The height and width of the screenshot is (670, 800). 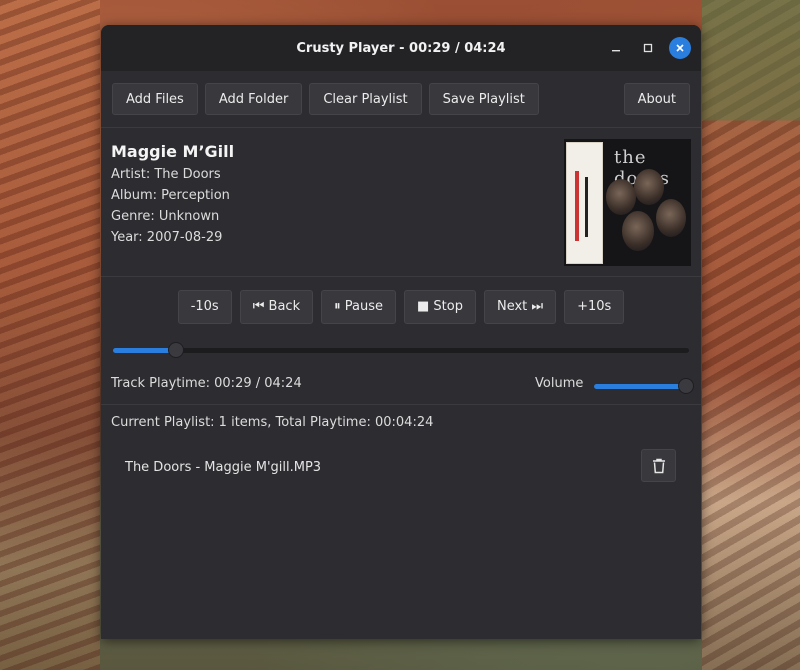 What do you see at coordinates (520, 306) in the screenshot?
I see `next-button: Next ⏭` at bounding box center [520, 306].